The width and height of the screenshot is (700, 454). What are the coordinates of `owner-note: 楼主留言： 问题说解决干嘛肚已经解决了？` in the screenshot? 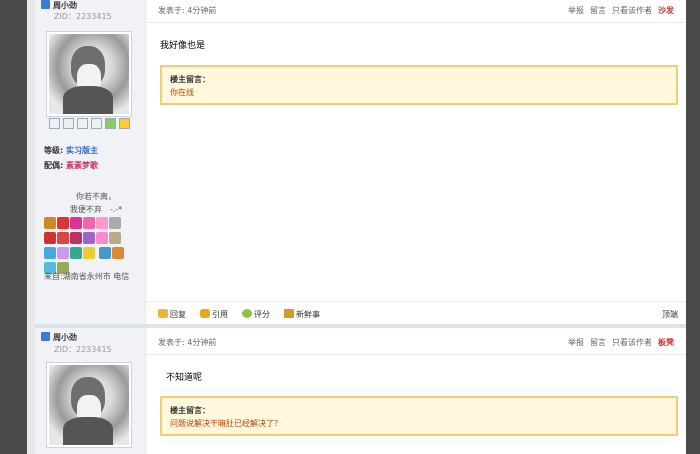 It's located at (419, 416).